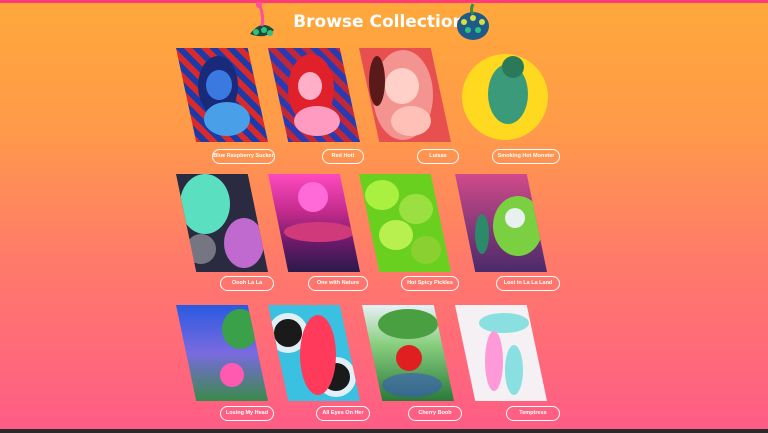 The width and height of the screenshot is (768, 433). Describe the element at coordinates (526, 156) in the screenshot. I see `collection-button: Smoking Hot Monster` at that location.